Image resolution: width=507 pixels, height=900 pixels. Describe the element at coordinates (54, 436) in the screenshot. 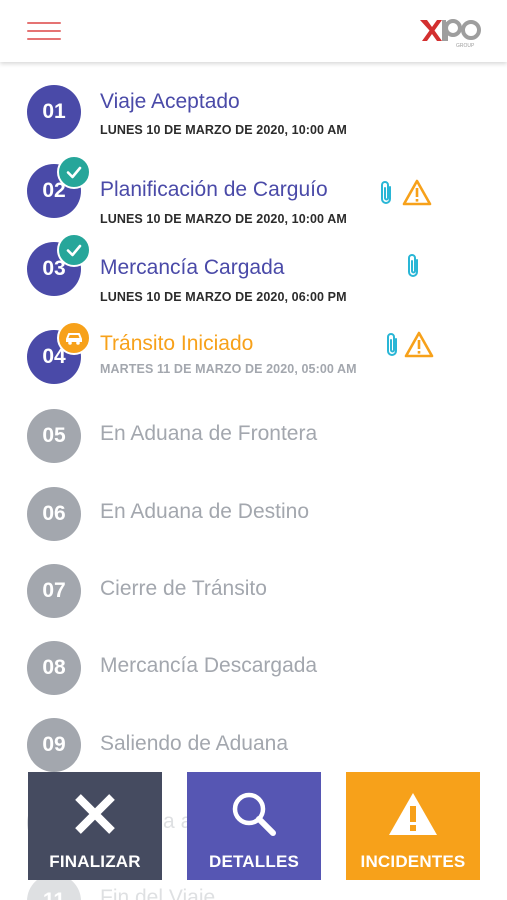

I see `step-number-circle: 05` at that location.